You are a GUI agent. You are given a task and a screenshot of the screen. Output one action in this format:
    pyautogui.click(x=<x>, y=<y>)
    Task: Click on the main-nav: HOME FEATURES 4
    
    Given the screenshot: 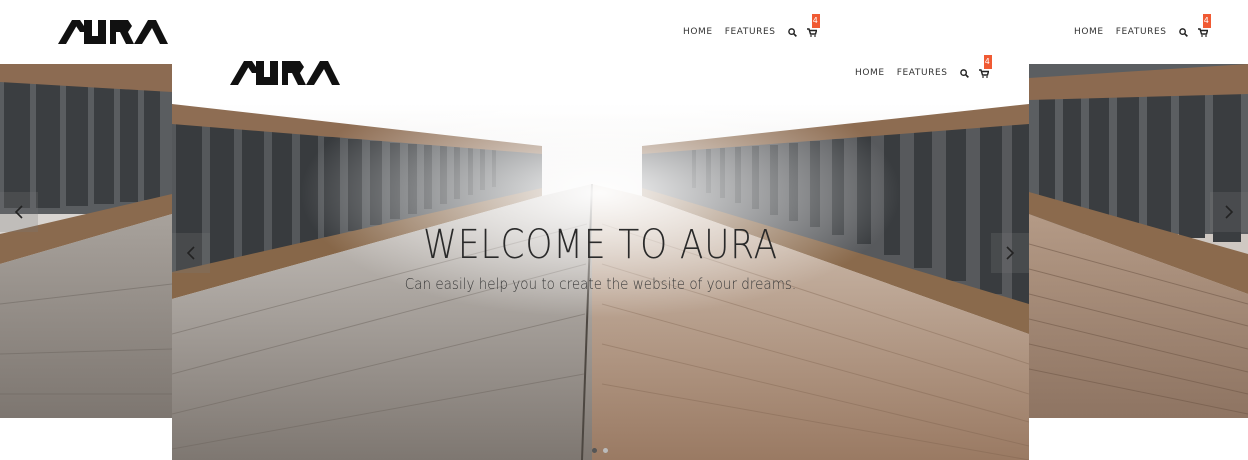 What is the action you would take?
    pyautogui.click(x=923, y=66)
    